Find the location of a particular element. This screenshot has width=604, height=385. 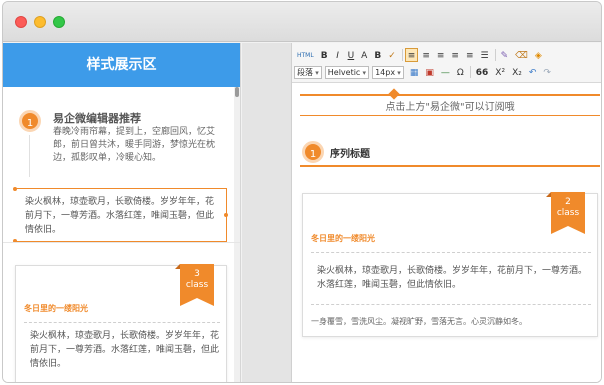

recommend-divider is located at coordinates (29, 156).